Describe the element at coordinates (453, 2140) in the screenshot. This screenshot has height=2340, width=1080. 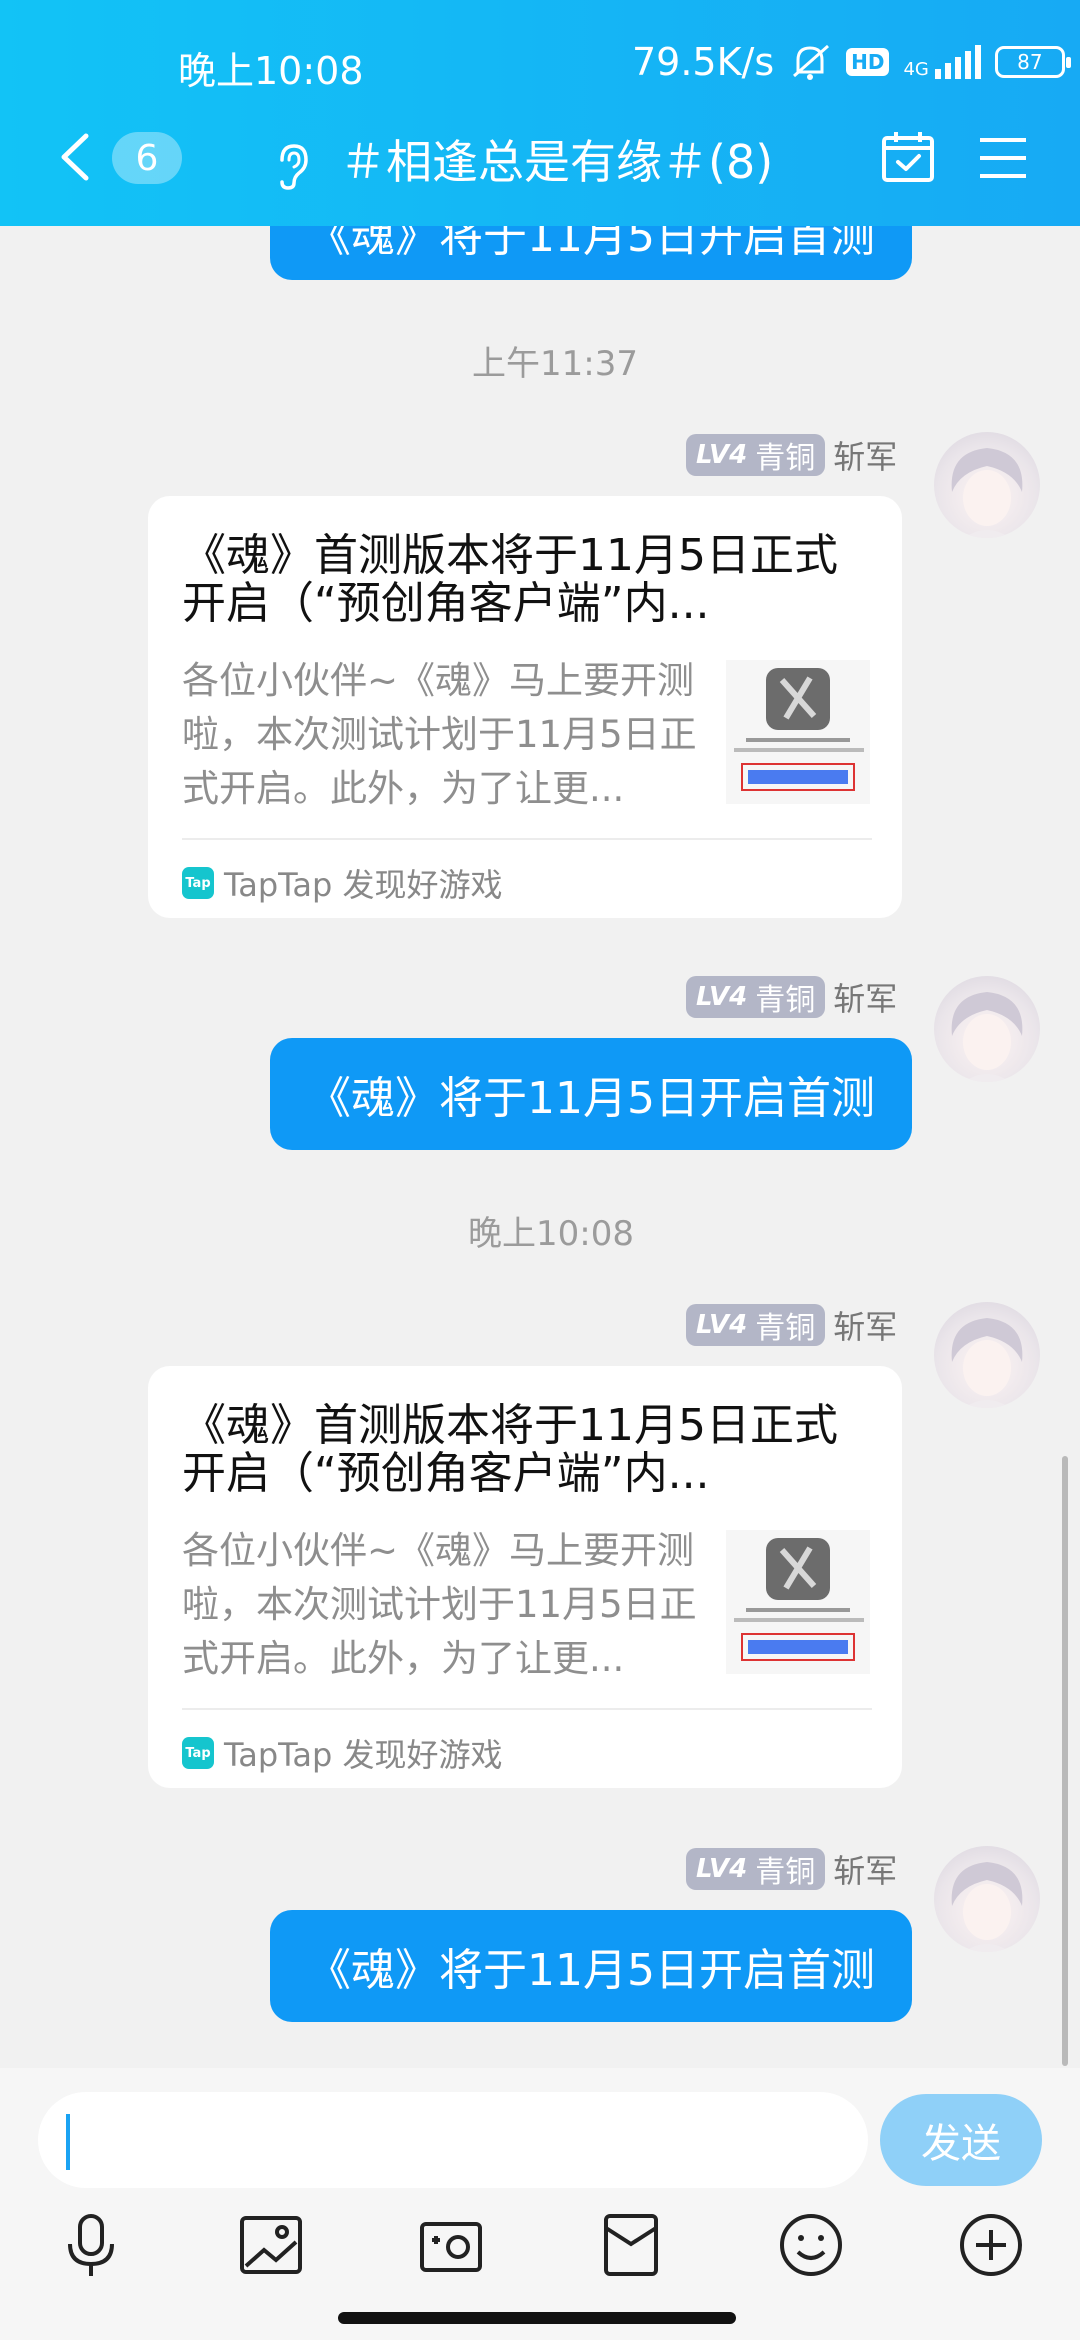
I see `message-input` at that location.